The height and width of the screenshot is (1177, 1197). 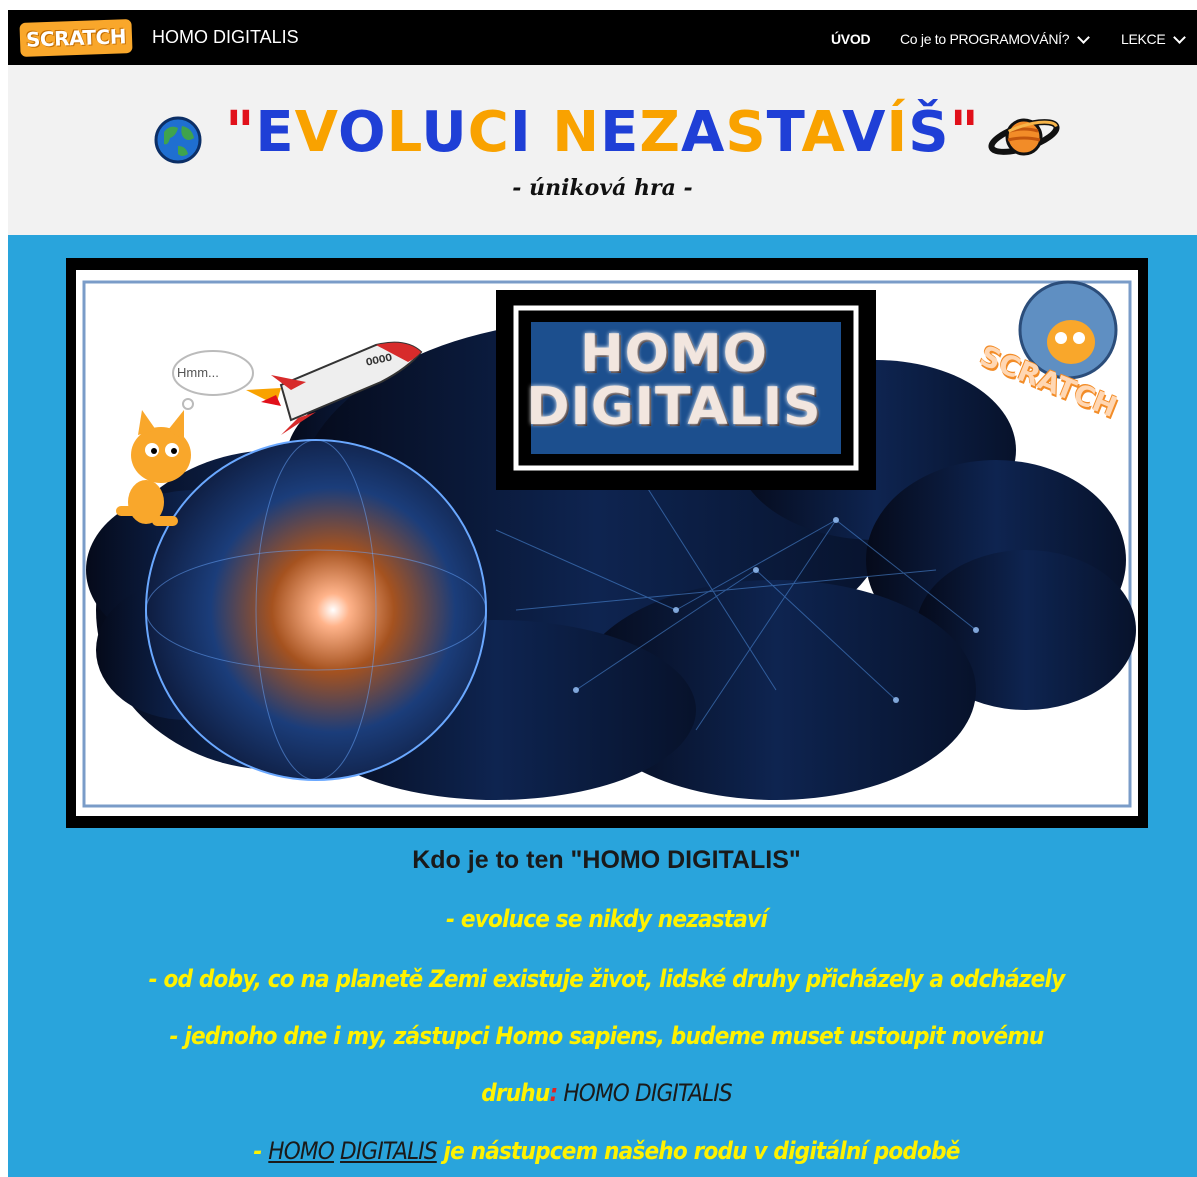 I want to click on scratch-logo: SCRATCH, so click(x=76, y=38).